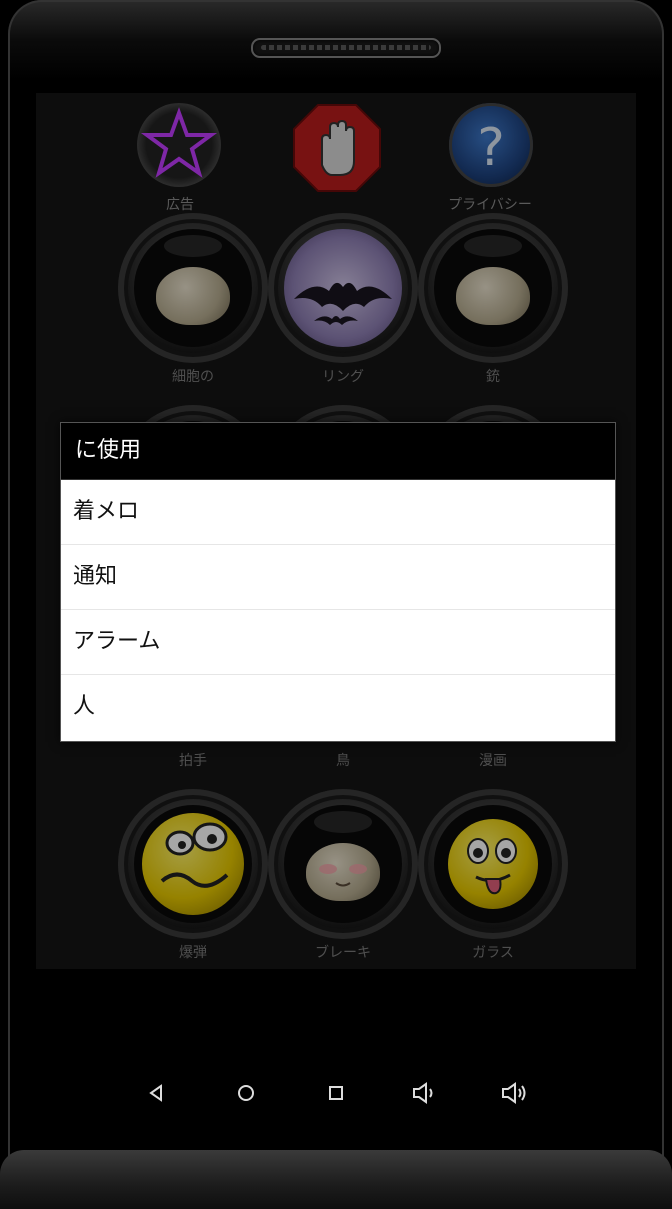 The image size is (672, 1209). I want to click on dialog-item-alarm: アラーム, so click(338, 642).